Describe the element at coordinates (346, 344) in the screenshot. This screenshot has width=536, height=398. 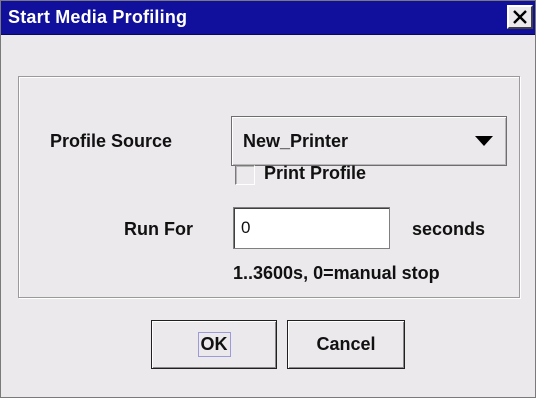
I see `cancel-button: Cancel` at that location.